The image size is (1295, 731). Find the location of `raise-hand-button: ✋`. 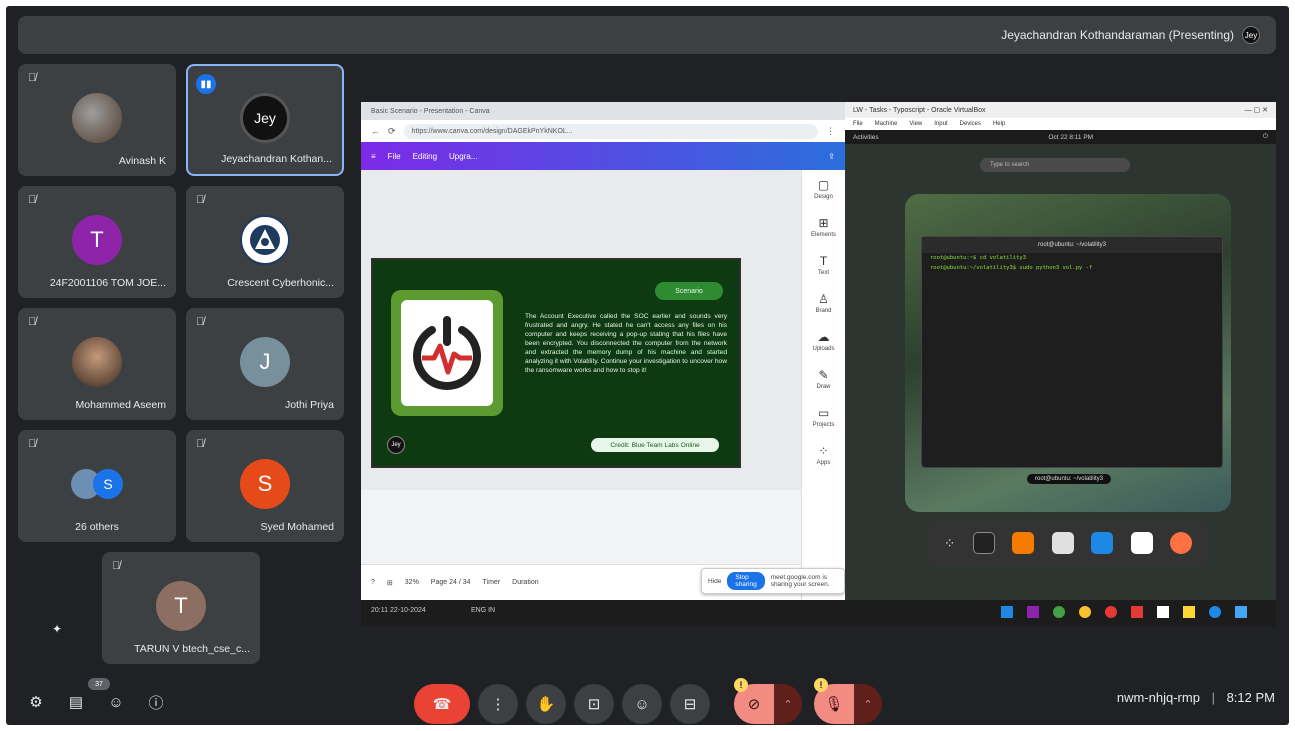

raise-hand-button: ✋ is located at coordinates (546, 704).